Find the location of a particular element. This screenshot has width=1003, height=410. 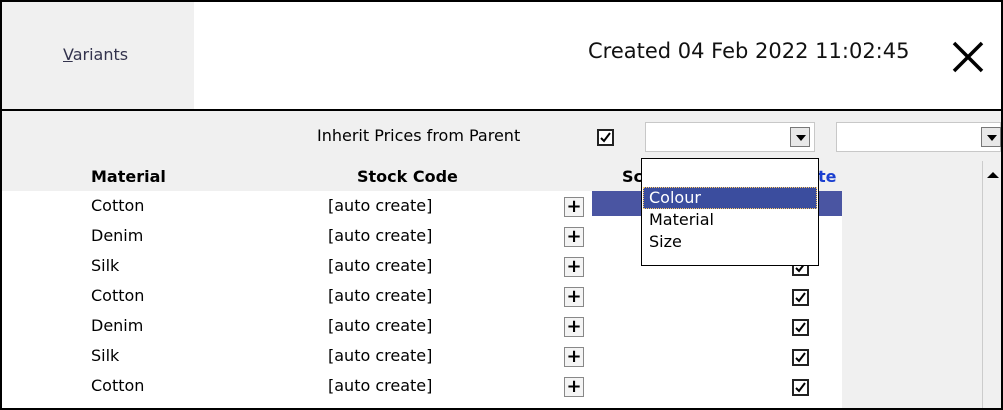

table-row: Silk [auto create] + is located at coordinates (422, 356).